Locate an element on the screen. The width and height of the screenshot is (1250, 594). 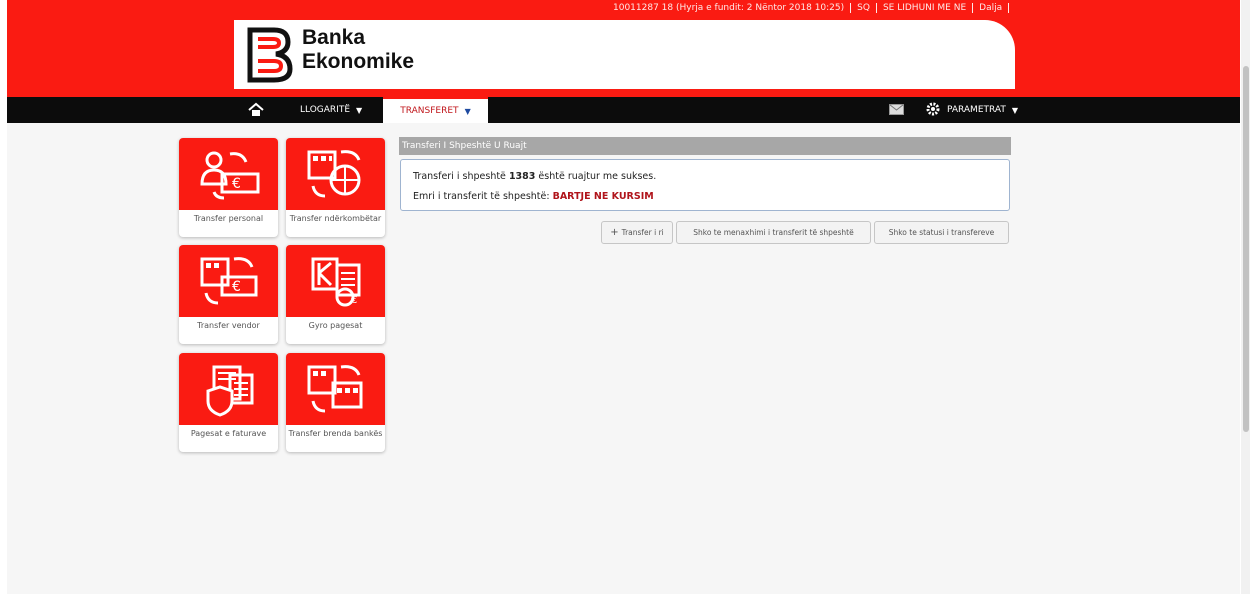
bank-name-line1: Banka is located at coordinates (334, 37).